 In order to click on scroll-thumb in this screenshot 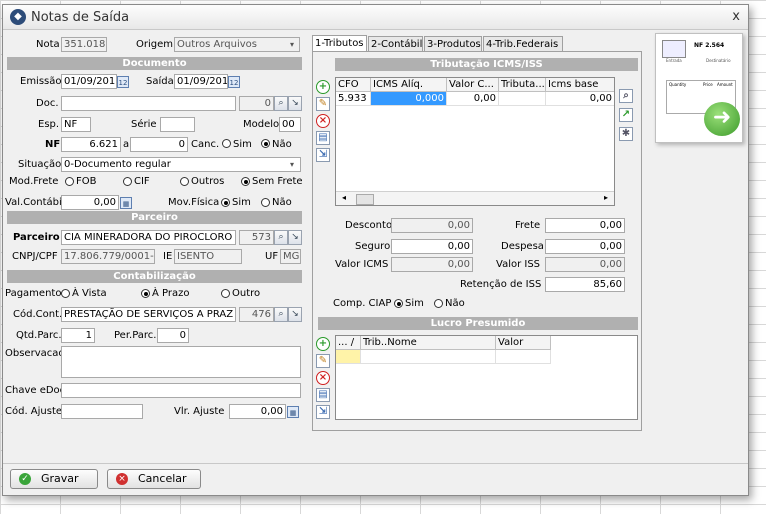, I will do `click(365, 199)`.